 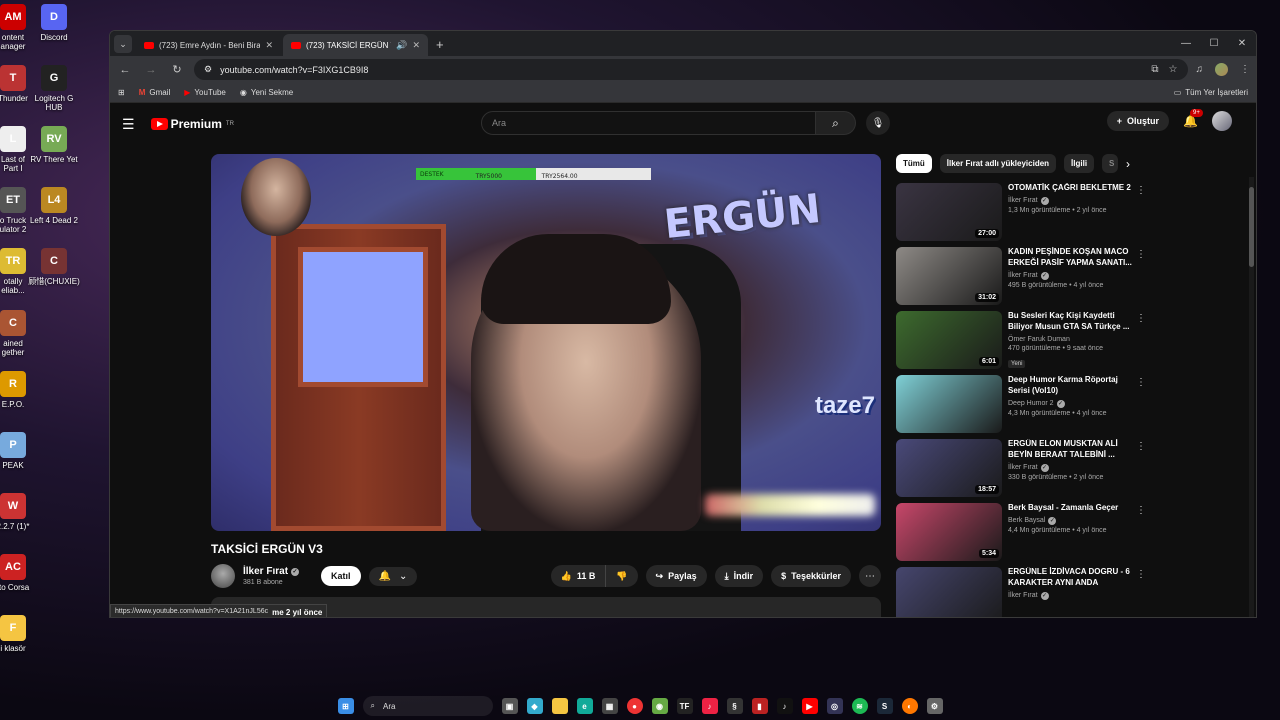 I want to click on desktop-icon: AC tto Corsa, so click(x=22, y=573).